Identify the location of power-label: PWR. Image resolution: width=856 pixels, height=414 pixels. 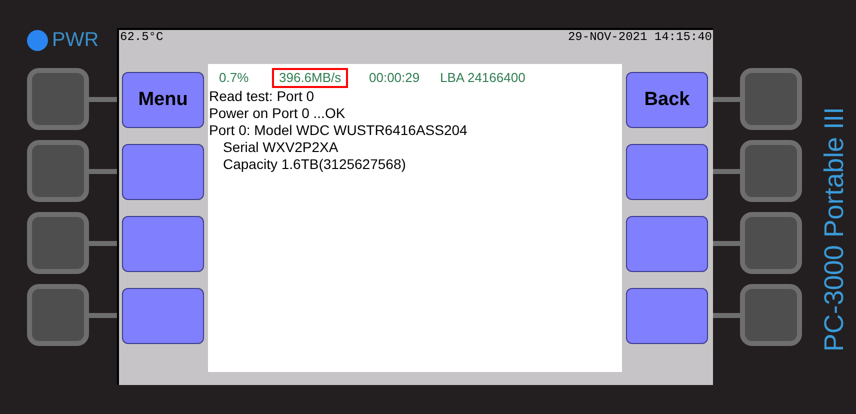
(75, 40).